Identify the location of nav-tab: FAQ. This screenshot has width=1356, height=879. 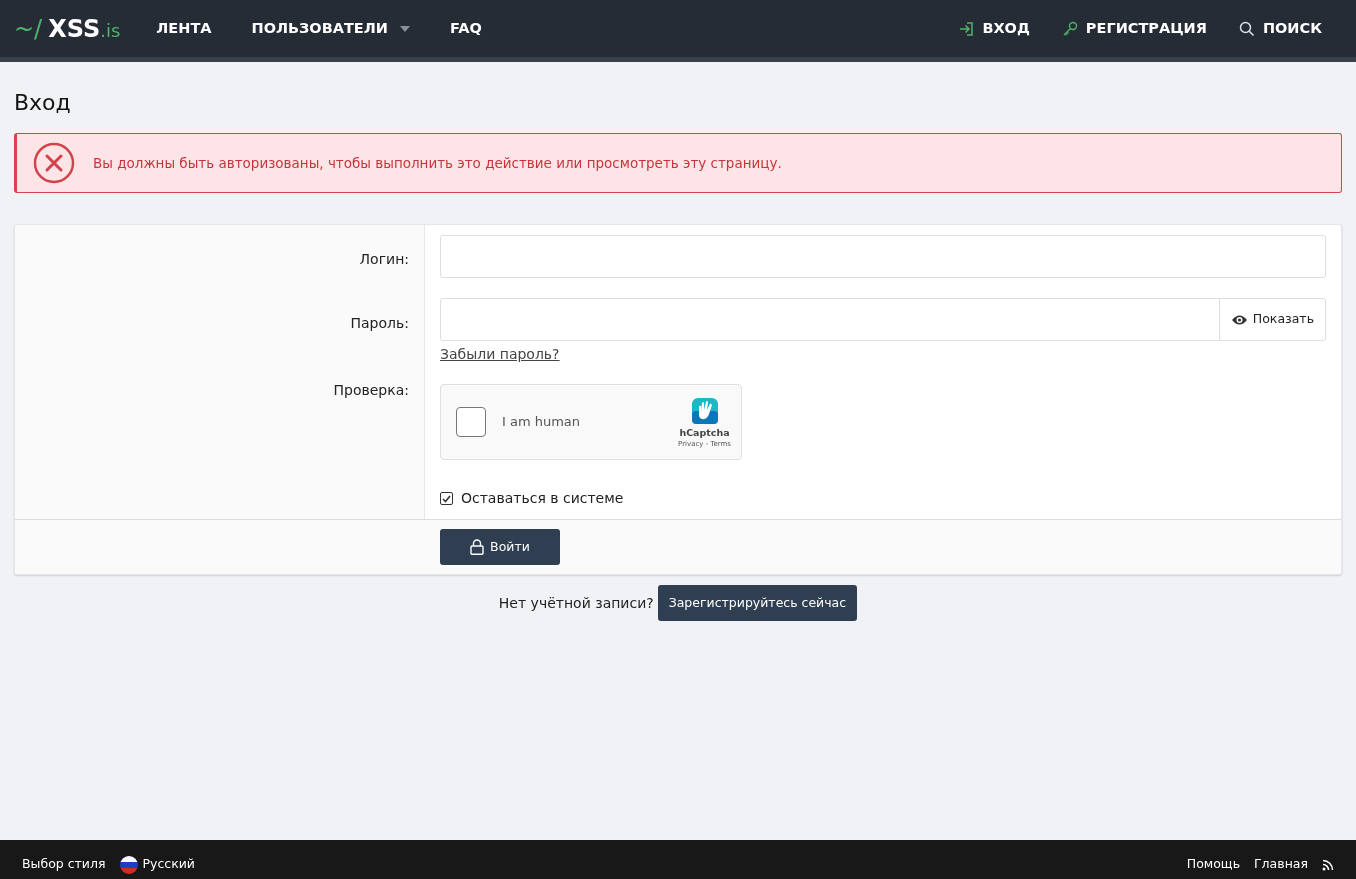
(465, 28).